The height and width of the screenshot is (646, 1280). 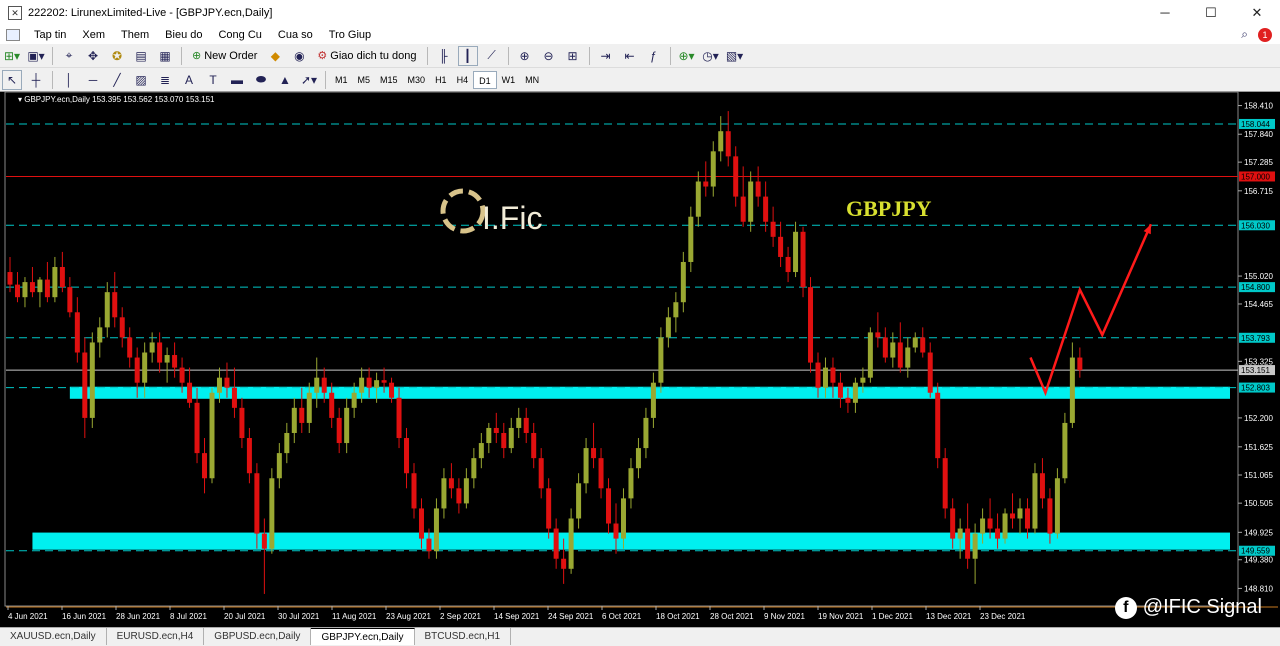 I want to click on market-watch-icon: ⌖, so click(x=69, y=56).